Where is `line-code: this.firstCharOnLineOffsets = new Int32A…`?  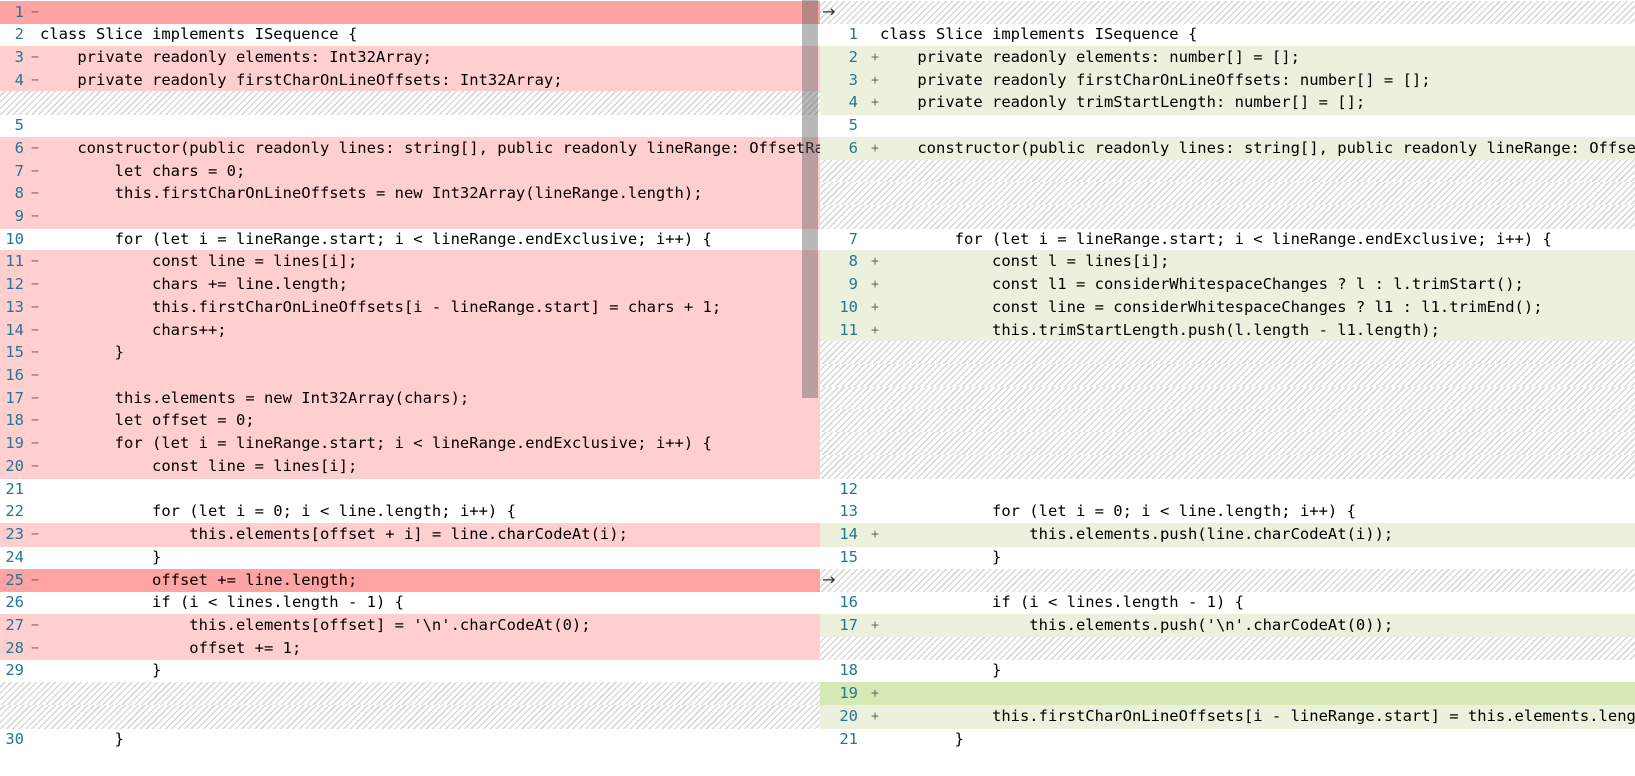
line-code: this.firstCharOnLineOffsets = new Int32A… is located at coordinates (430, 194).